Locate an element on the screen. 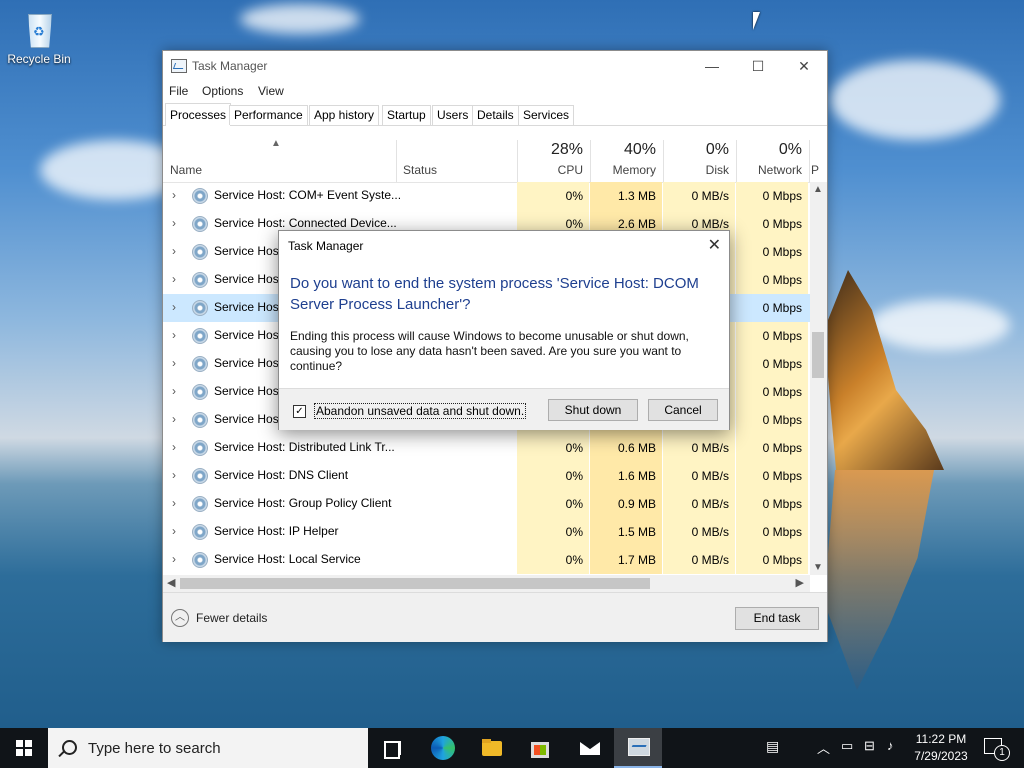 Image resolution: width=1024 pixels, height=768 pixels. minimize-button: — is located at coordinates (712, 66).